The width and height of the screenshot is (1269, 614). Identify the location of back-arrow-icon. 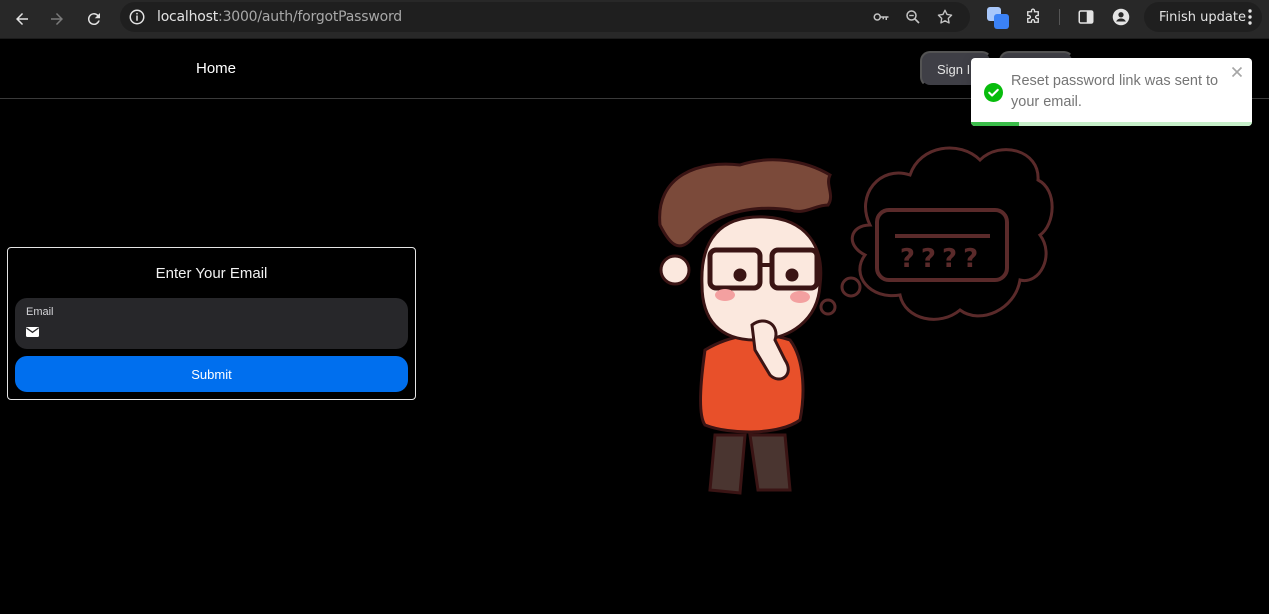
(22, 19).